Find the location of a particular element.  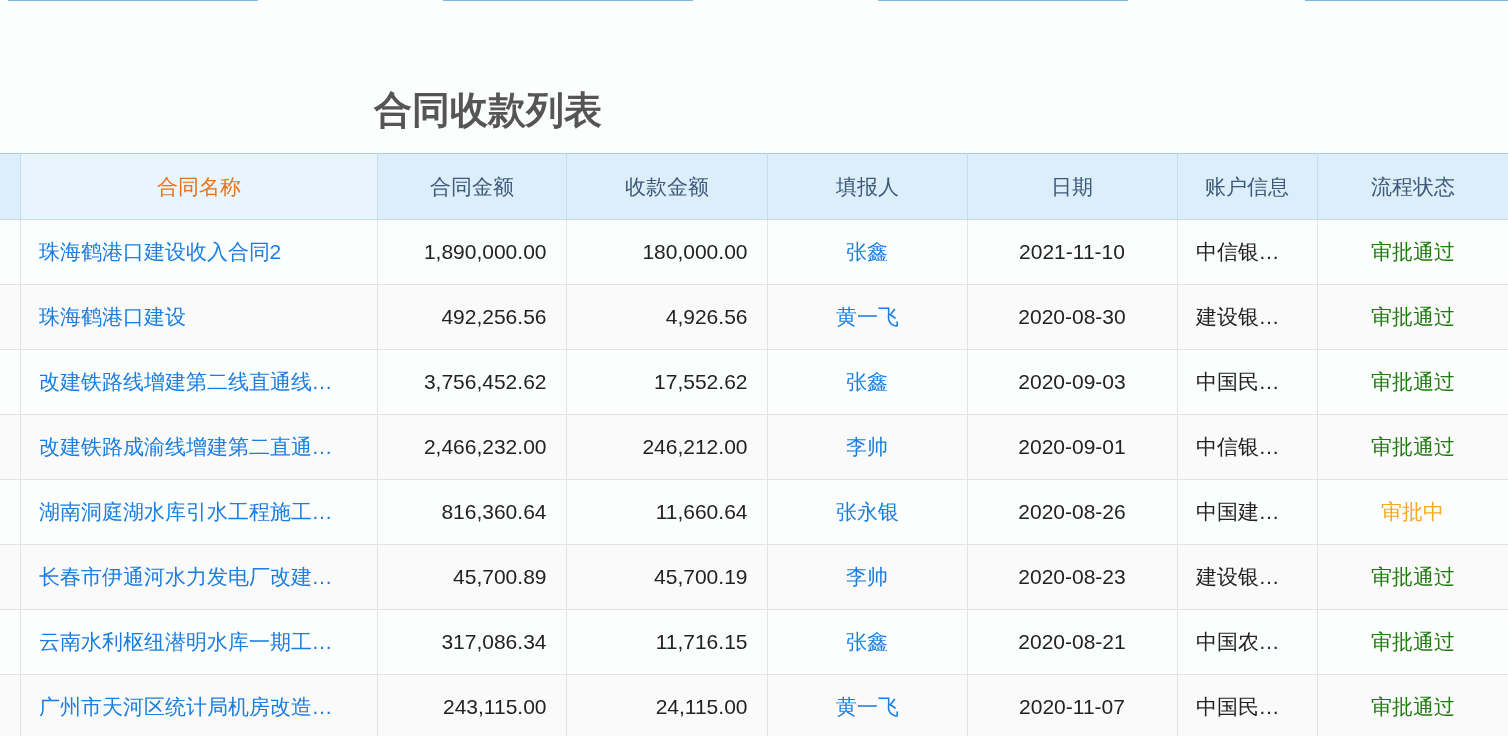

column-header: 流程状态 is located at coordinates (1412, 186).